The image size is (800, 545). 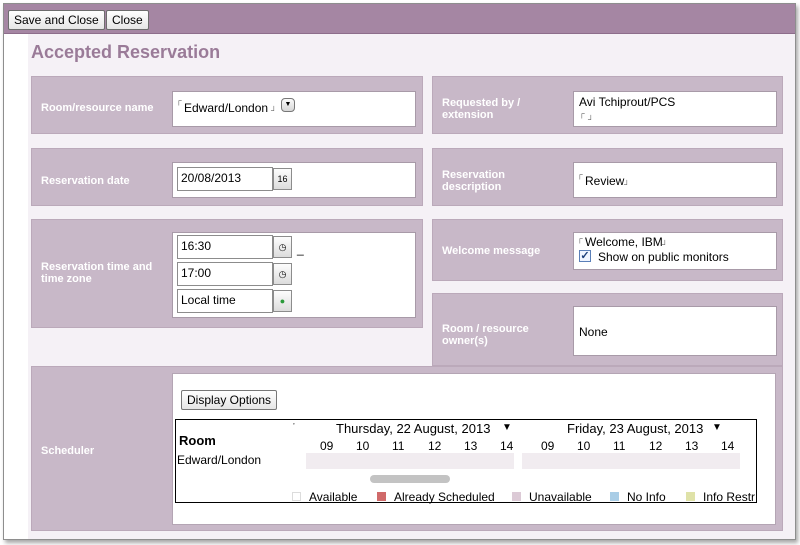 What do you see at coordinates (593, 332) in the screenshot?
I see `owner-value: None` at bounding box center [593, 332].